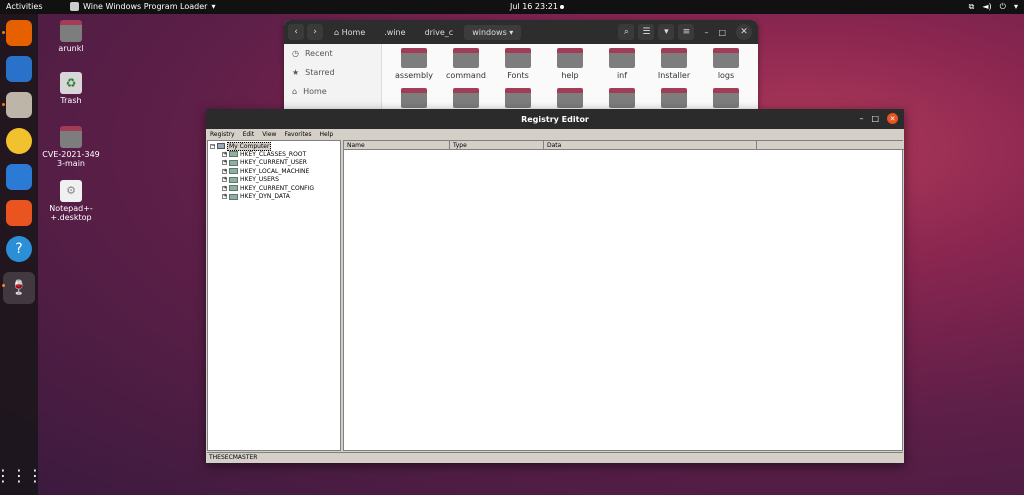 The width and height of the screenshot is (1024, 495). What do you see at coordinates (650, 145) in the screenshot?
I see `column-data: Data` at bounding box center [650, 145].